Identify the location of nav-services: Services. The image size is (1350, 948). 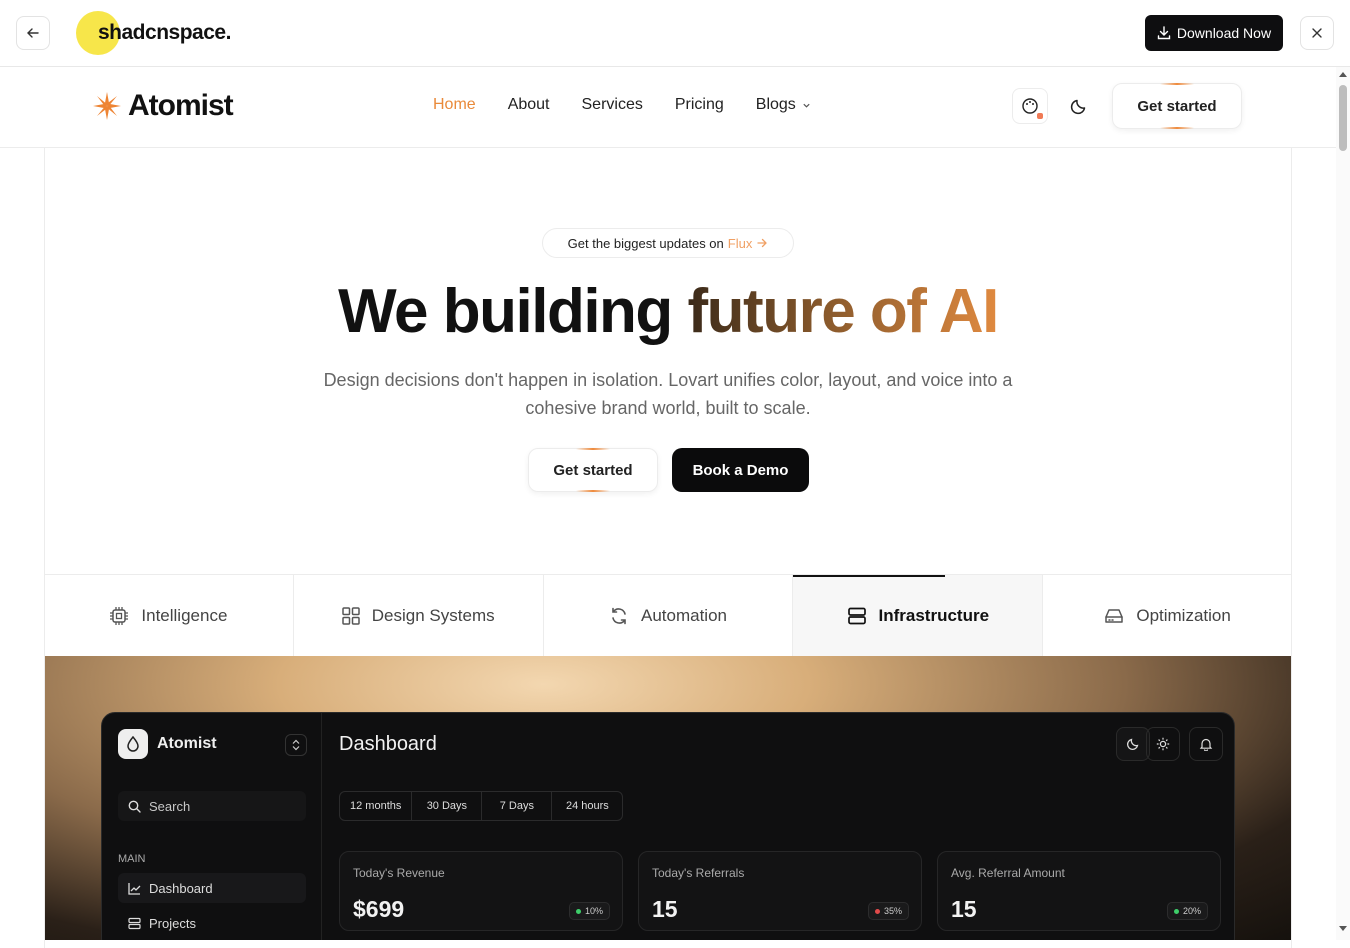
(612, 105).